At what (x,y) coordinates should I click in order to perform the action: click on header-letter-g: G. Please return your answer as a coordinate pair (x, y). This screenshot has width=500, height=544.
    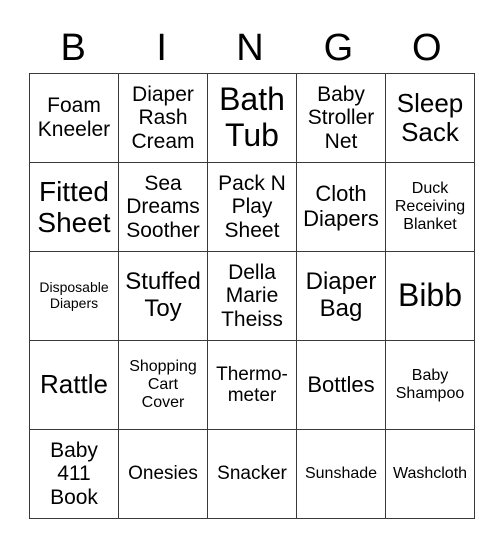
    Looking at the image, I should click on (338, 48).